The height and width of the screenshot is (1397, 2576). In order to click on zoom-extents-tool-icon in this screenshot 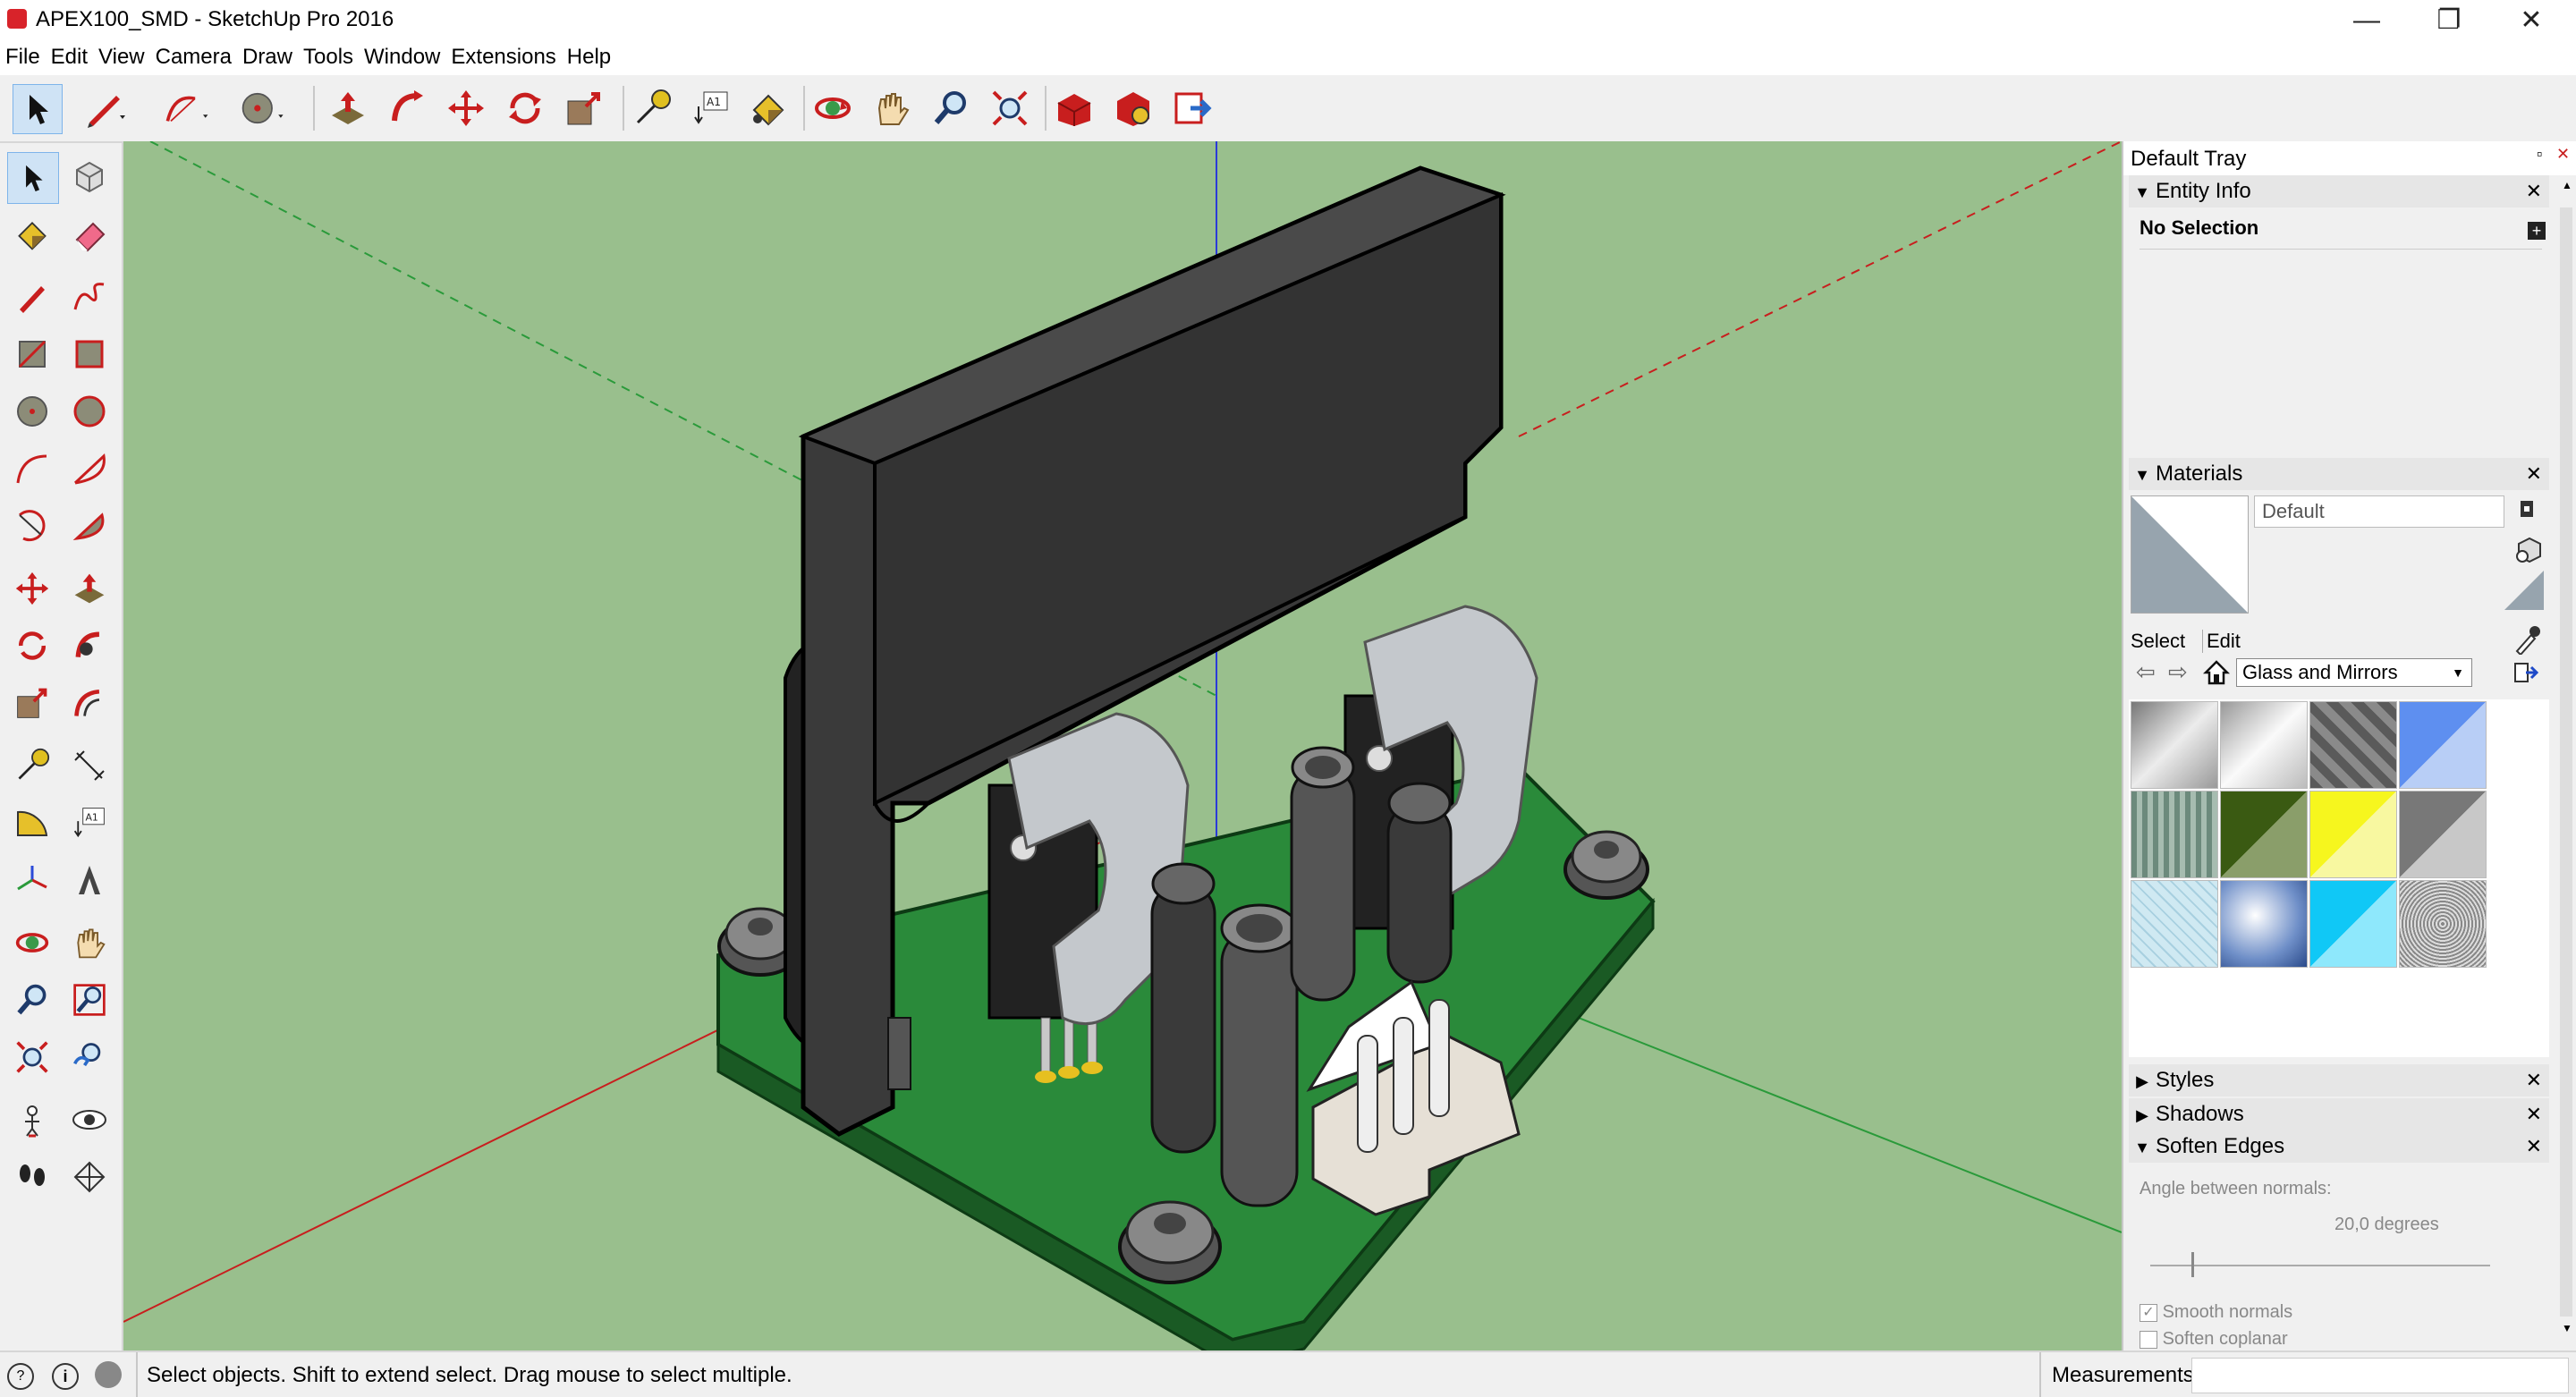, I will do `click(32, 1057)`.